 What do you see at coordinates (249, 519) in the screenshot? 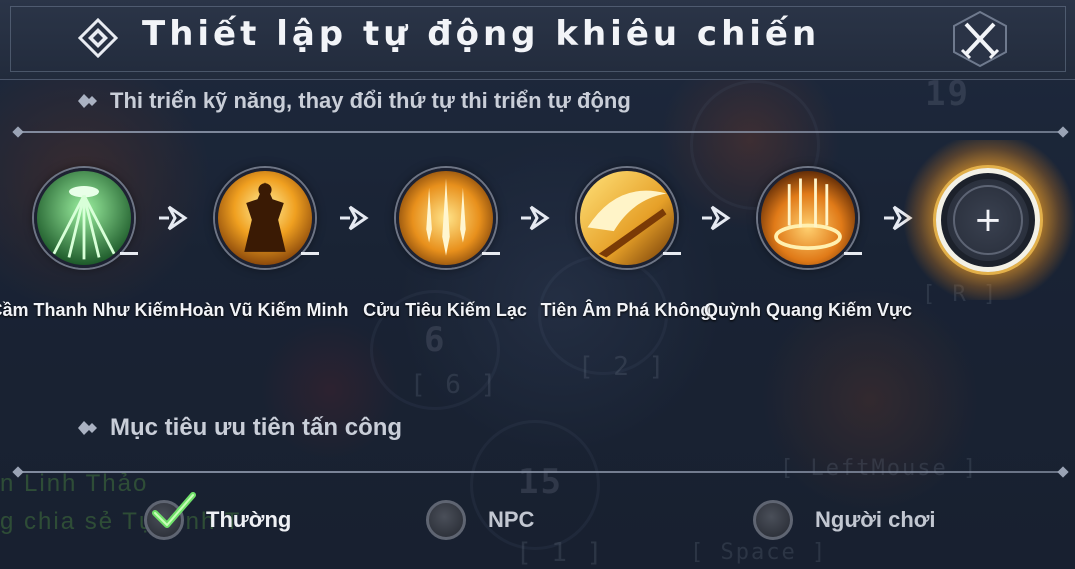
I see `target-option-label: Thường` at bounding box center [249, 519].